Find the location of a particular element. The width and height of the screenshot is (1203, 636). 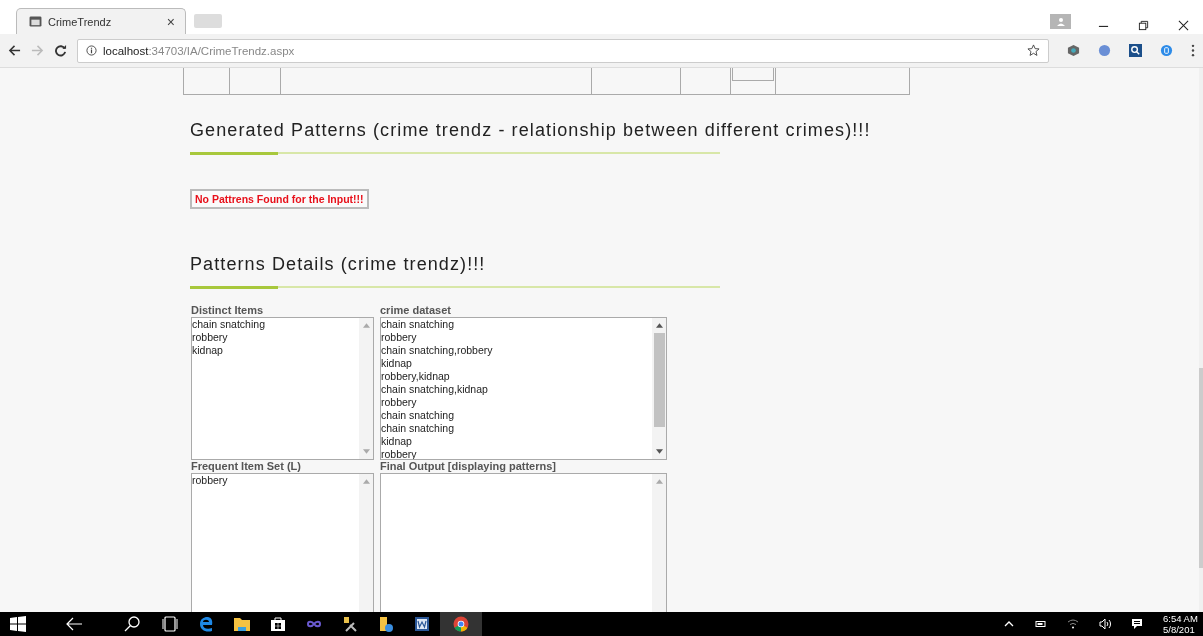

clock-date: 5/8/201 is located at coordinates (1179, 629).